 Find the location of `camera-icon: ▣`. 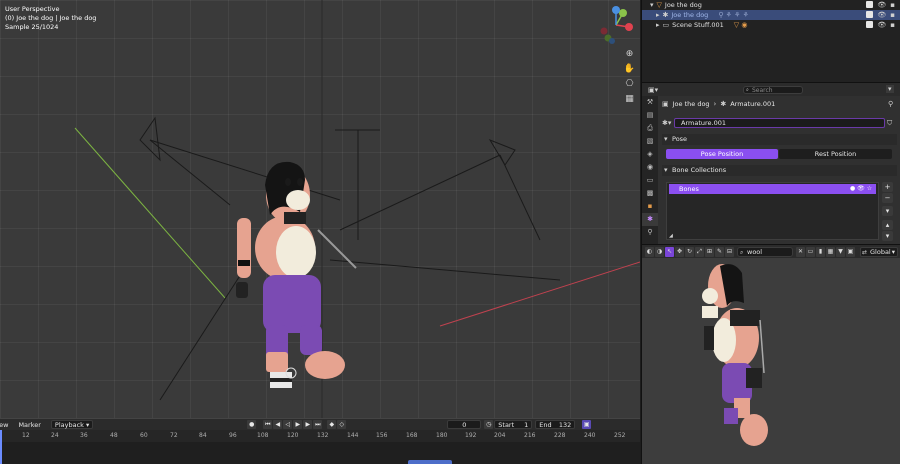

camera-icon: ▣ is located at coordinates (850, 251).